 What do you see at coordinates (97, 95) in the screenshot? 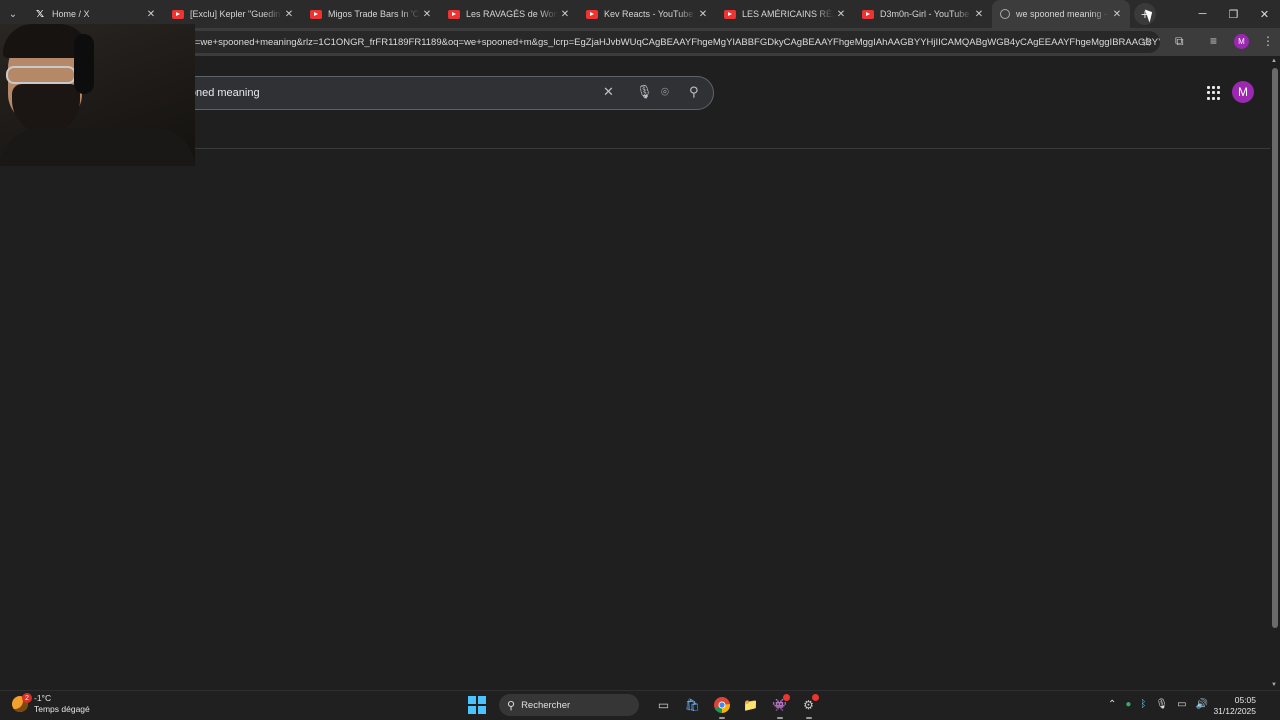
I see `webcam-overlay` at bounding box center [97, 95].